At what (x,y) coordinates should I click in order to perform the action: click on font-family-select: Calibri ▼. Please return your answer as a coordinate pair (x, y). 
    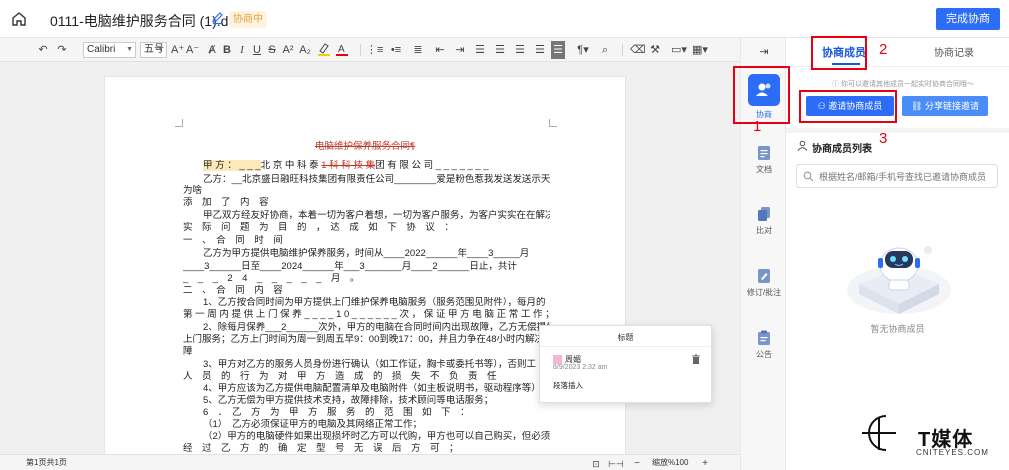
    Looking at the image, I should click on (109, 50).